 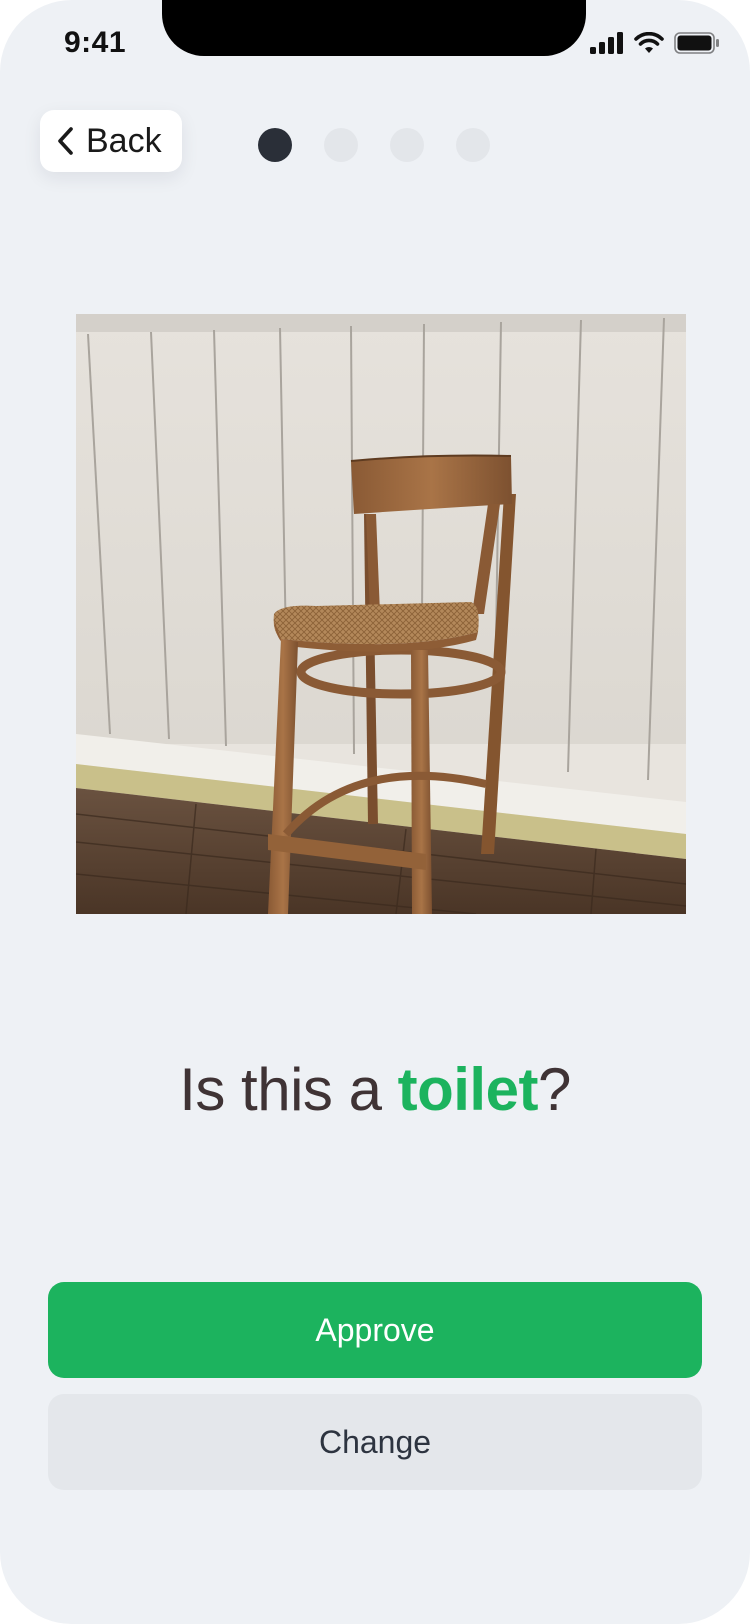 What do you see at coordinates (374, 28) in the screenshot?
I see `device-notch` at bounding box center [374, 28].